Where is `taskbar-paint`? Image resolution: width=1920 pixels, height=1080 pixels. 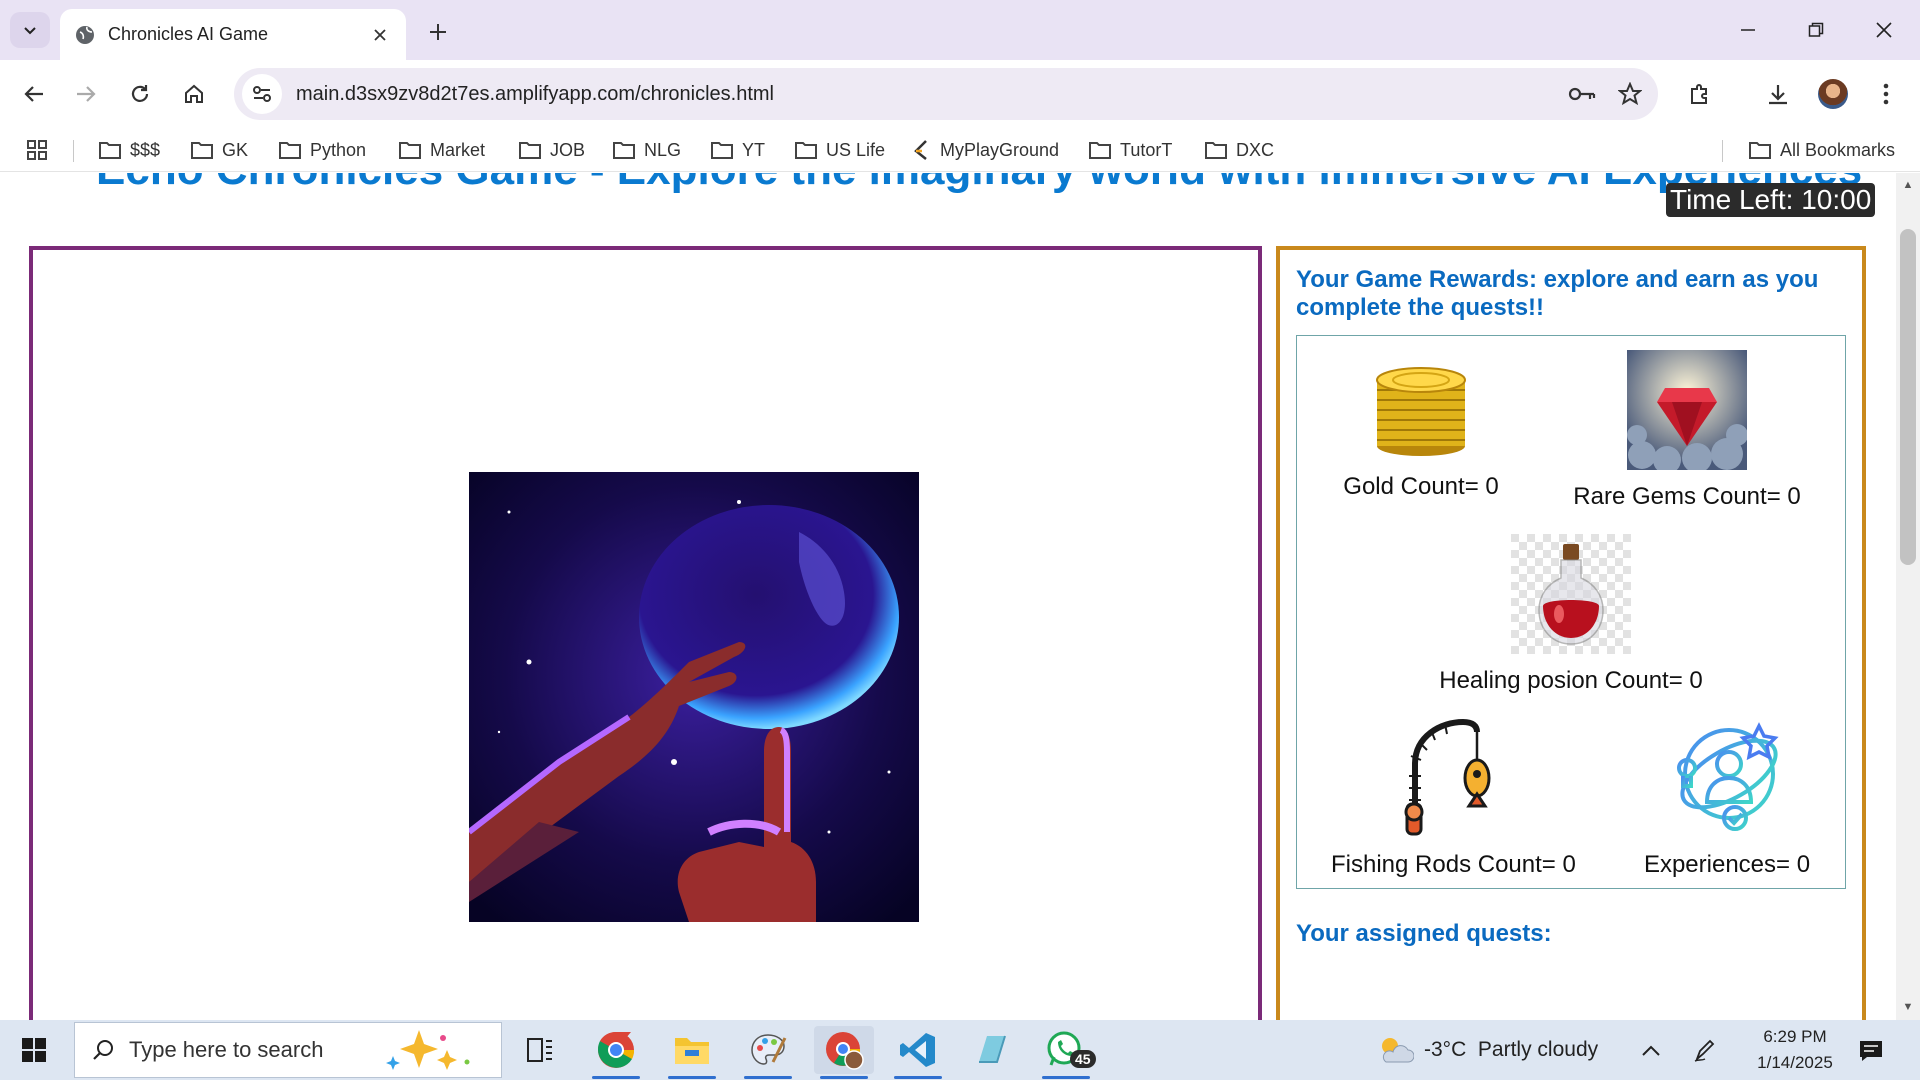 taskbar-paint is located at coordinates (768, 1052).